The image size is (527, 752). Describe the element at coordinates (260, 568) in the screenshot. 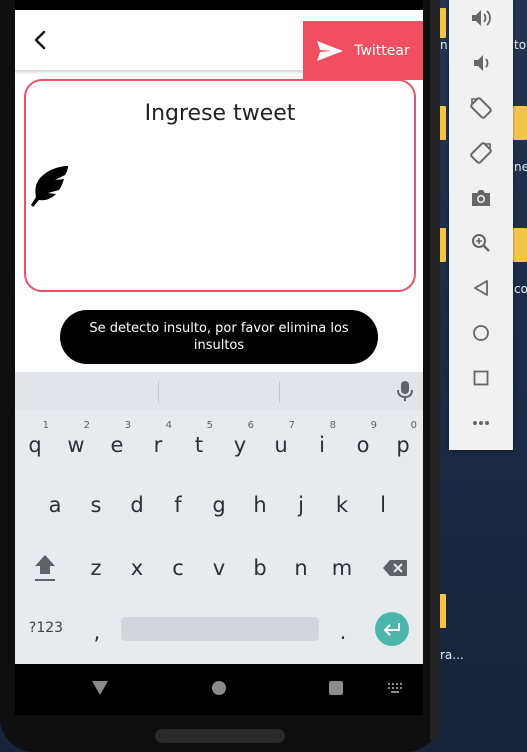

I see `key-b: b` at that location.